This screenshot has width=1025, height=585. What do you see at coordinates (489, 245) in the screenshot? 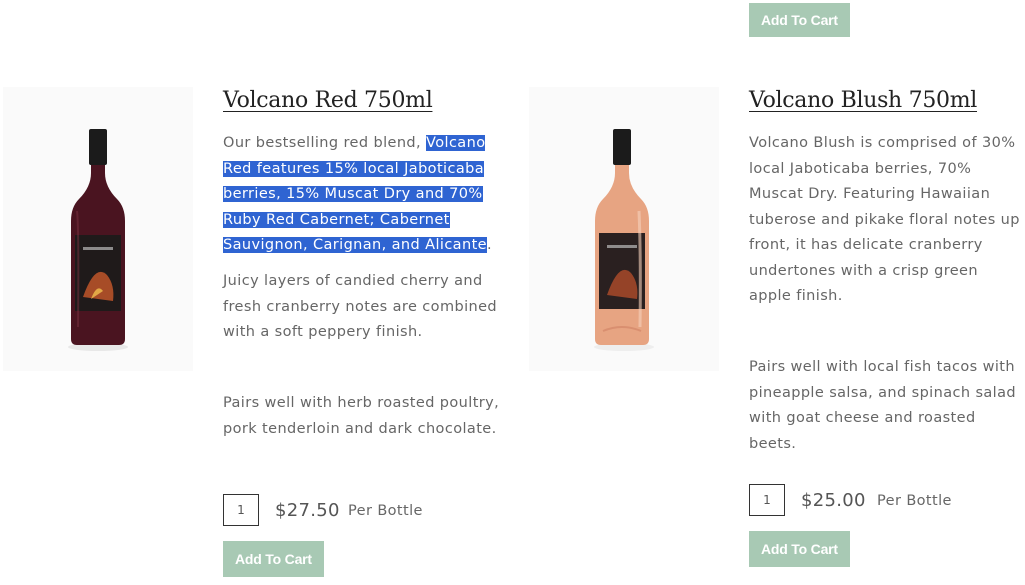
I see `description-end: .` at bounding box center [489, 245].